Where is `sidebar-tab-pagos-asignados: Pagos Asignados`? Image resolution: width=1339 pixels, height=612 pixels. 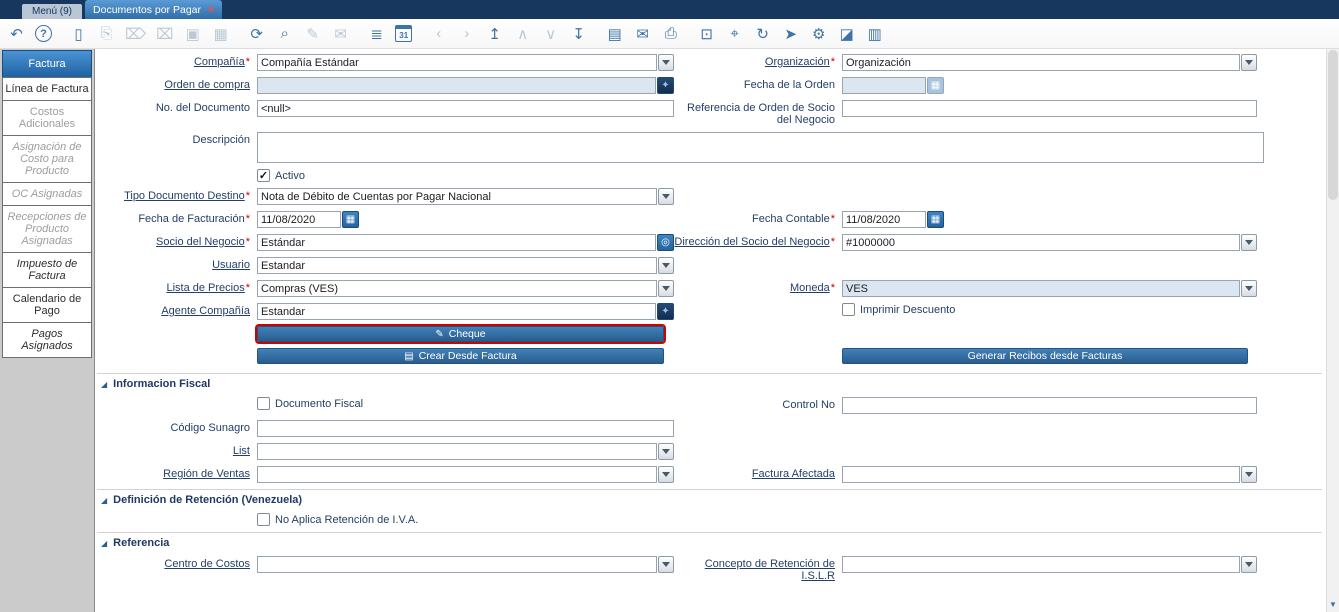 sidebar-tab-pagos-asignados: Pagos Asignados is located at coordinates (47, 340).